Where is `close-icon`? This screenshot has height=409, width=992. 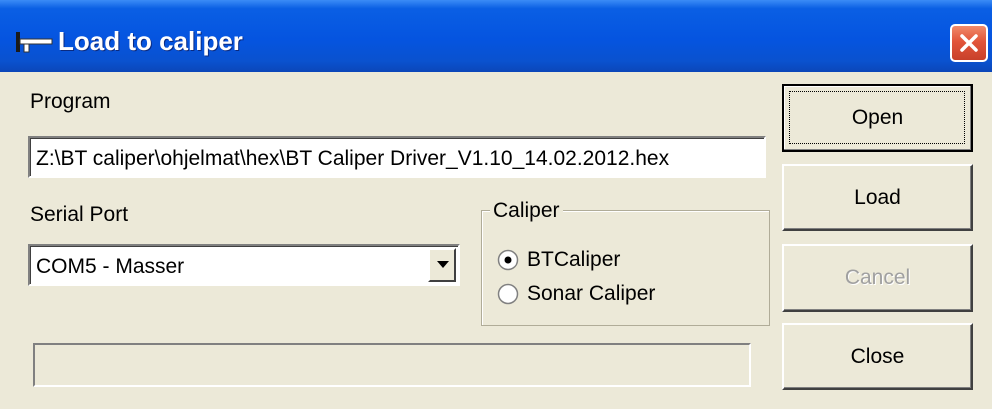 close-icon is located at coordinates (969, 43).